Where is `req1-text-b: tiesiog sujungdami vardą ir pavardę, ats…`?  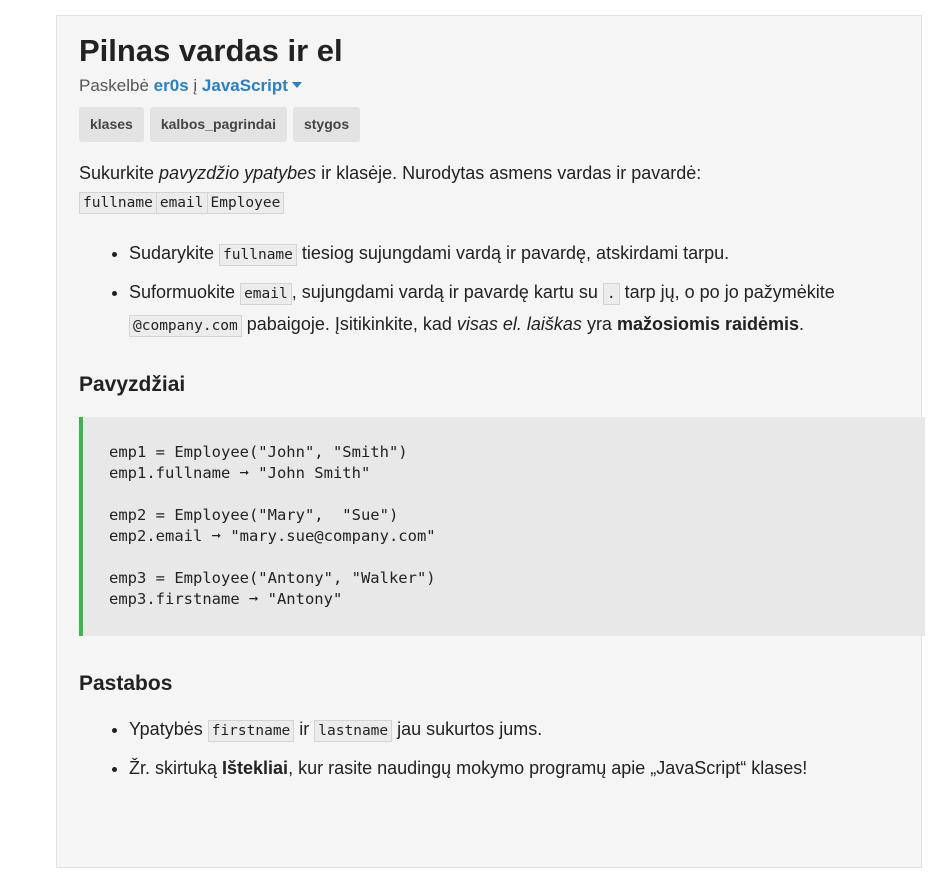 req1-text-b: tiesiog sujungdami vardą ir pavardę, ats… is located at coordinates (513, 253).